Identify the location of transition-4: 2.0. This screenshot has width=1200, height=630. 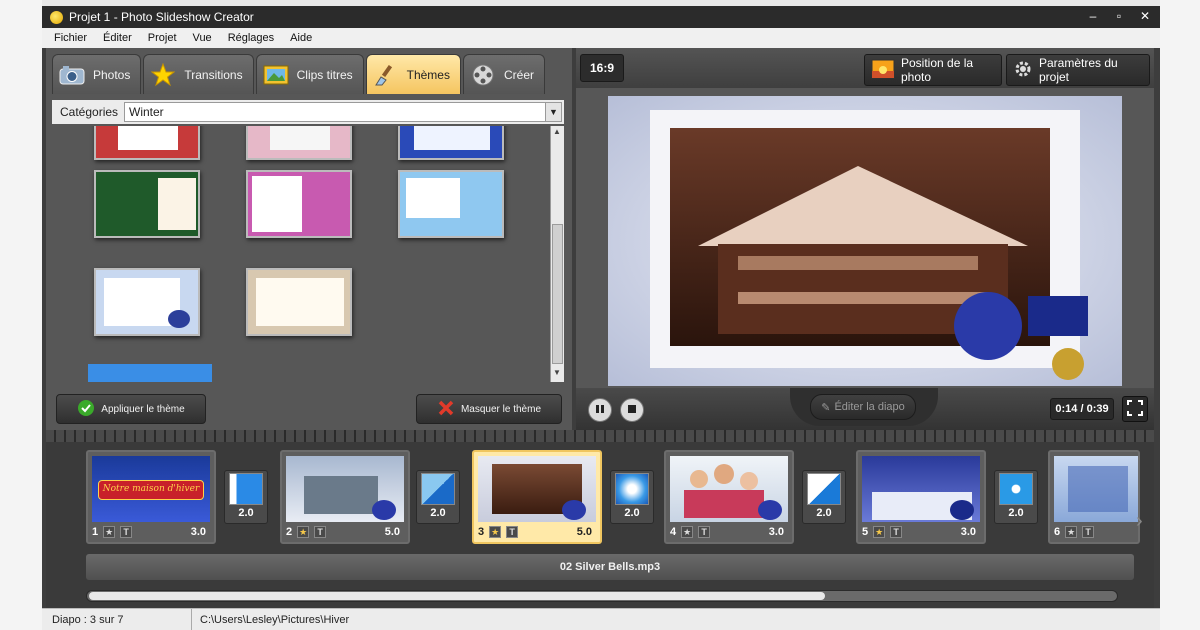
(824, 497).